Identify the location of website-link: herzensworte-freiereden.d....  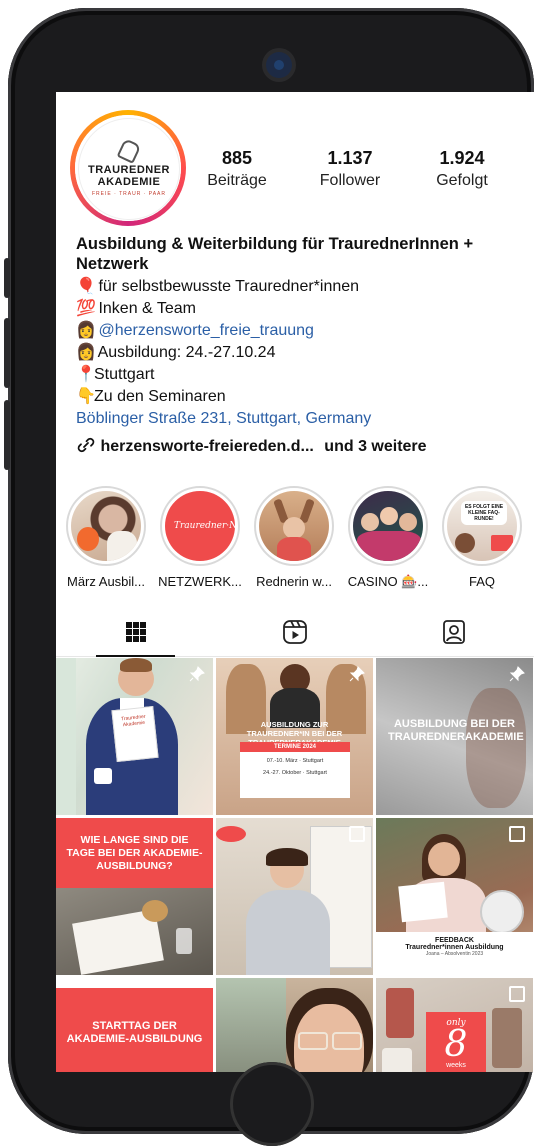
(206, 446).